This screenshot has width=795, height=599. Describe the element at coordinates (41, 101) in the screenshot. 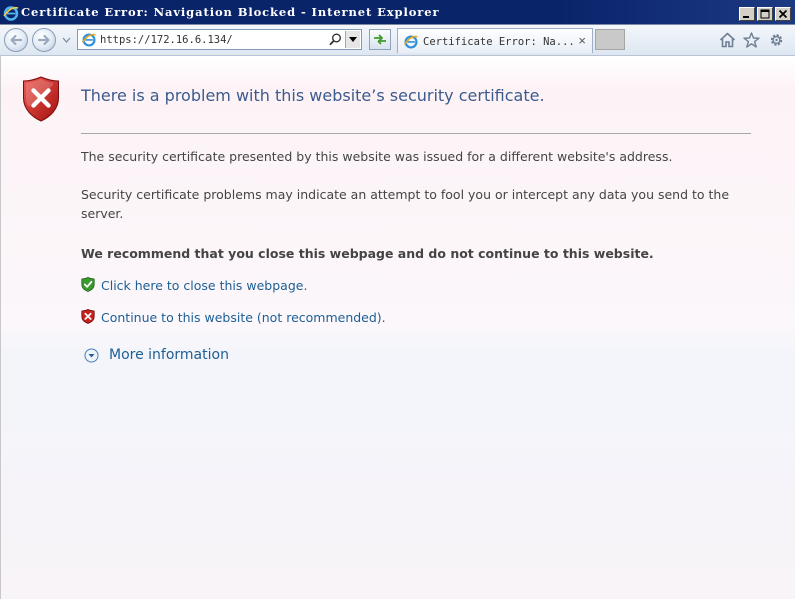

I see `error-shield-icon` at that location.